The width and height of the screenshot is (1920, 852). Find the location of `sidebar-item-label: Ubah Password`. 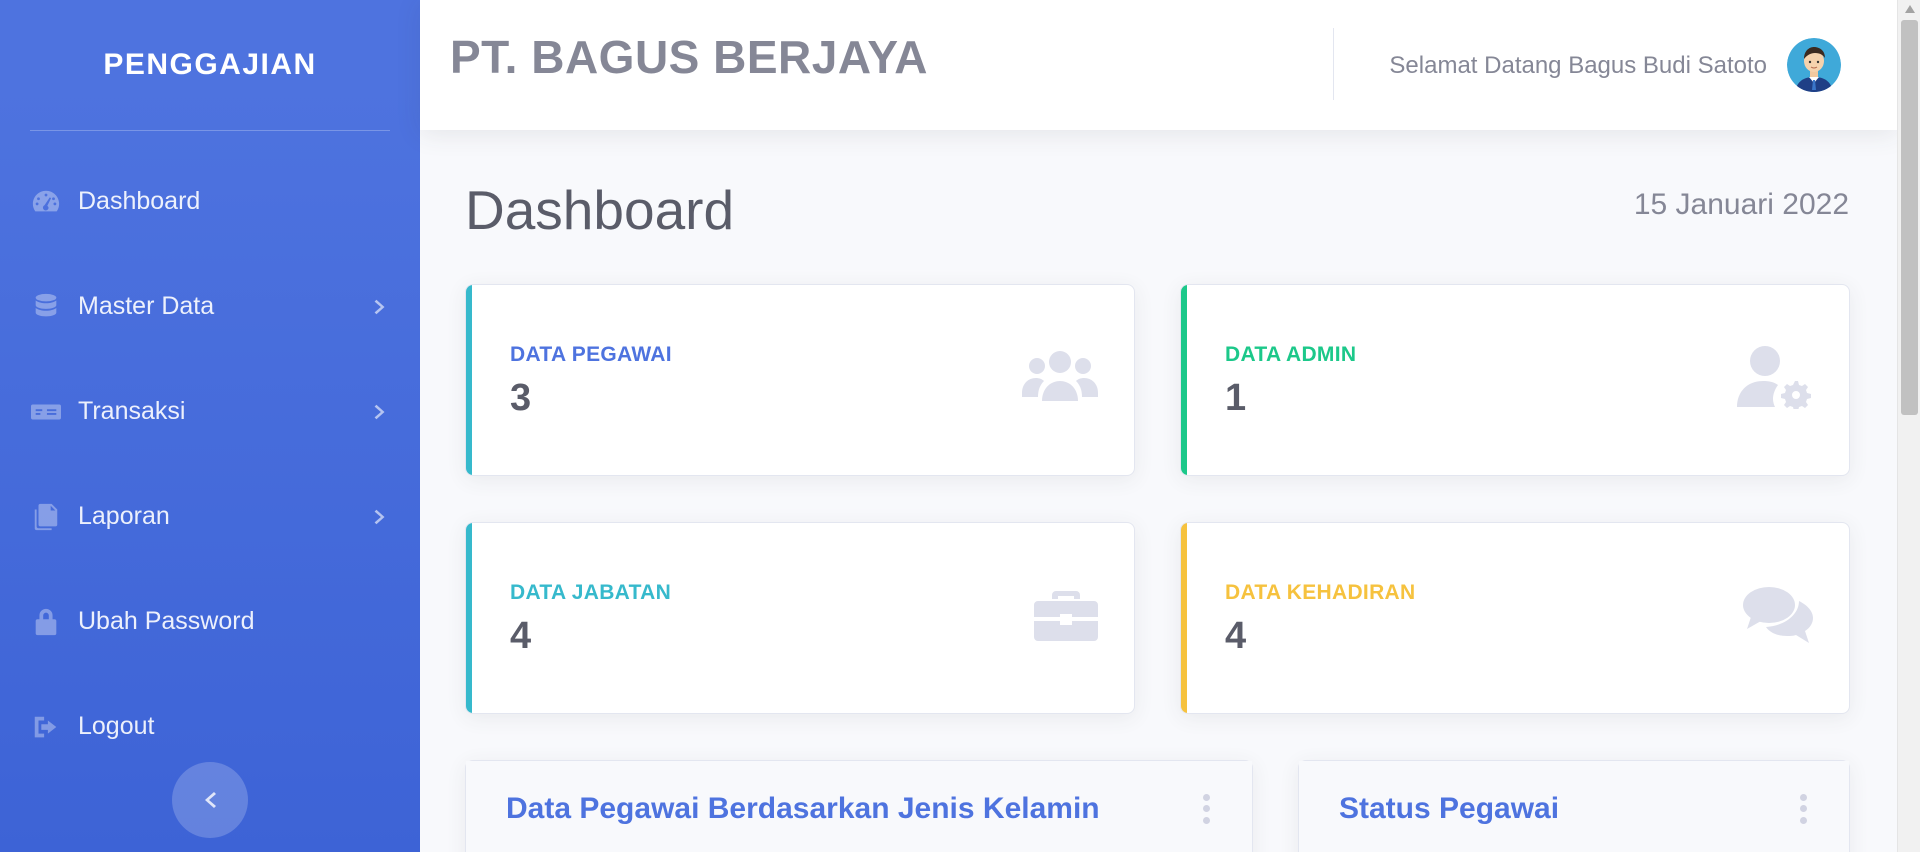

sidebar-item-label: Ubah Password is located at coordinates (166, 621).